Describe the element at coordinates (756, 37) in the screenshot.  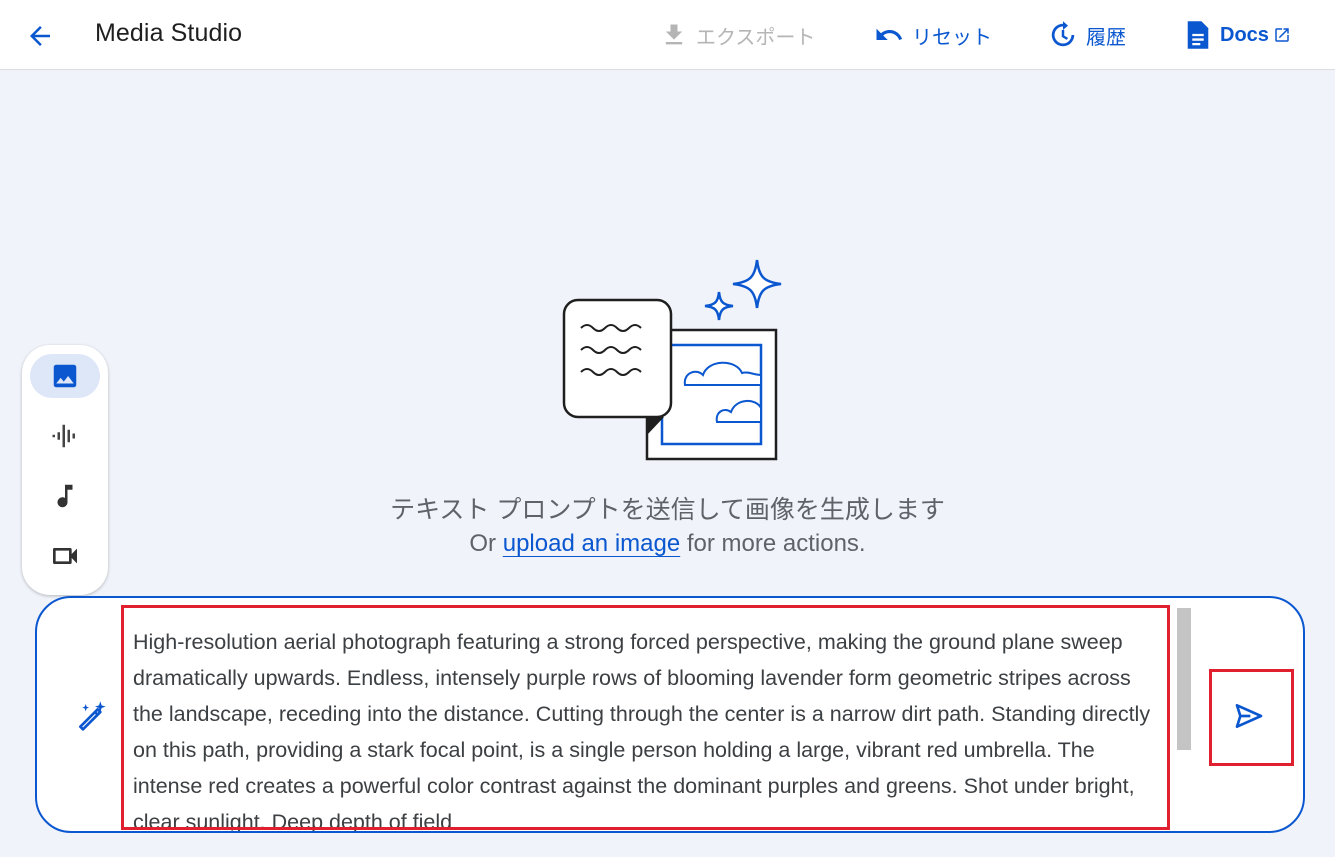
I see `export-label: エクスポート` at that location.